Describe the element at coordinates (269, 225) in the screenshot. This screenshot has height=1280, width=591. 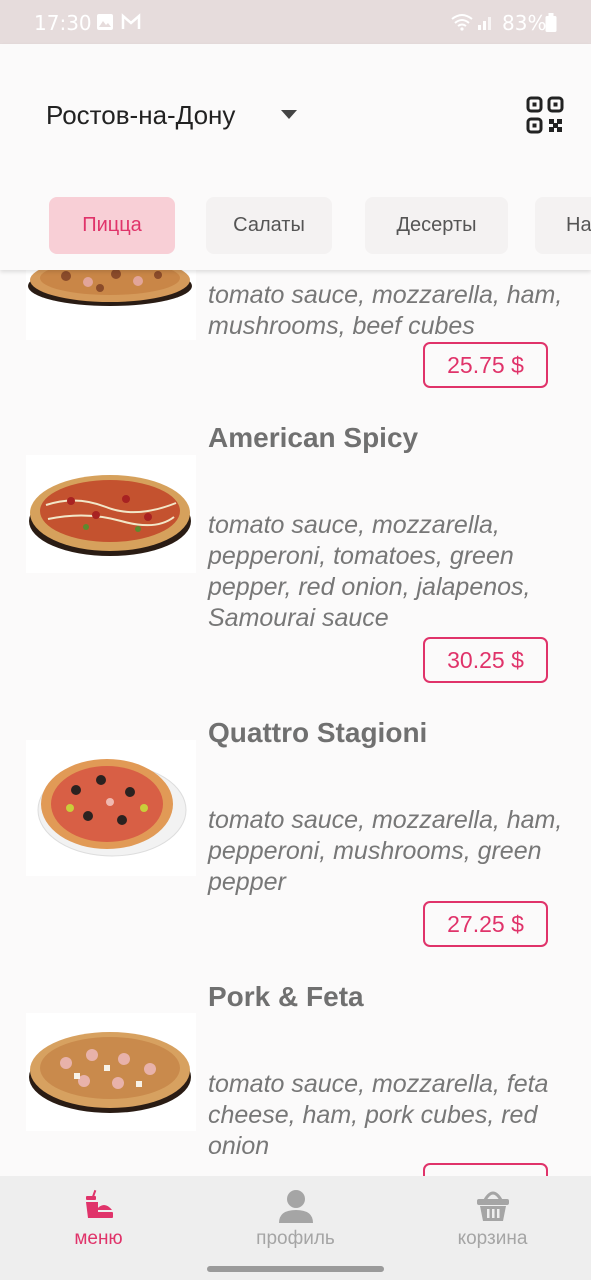
I see `tab-salads: Салаты` at that location.